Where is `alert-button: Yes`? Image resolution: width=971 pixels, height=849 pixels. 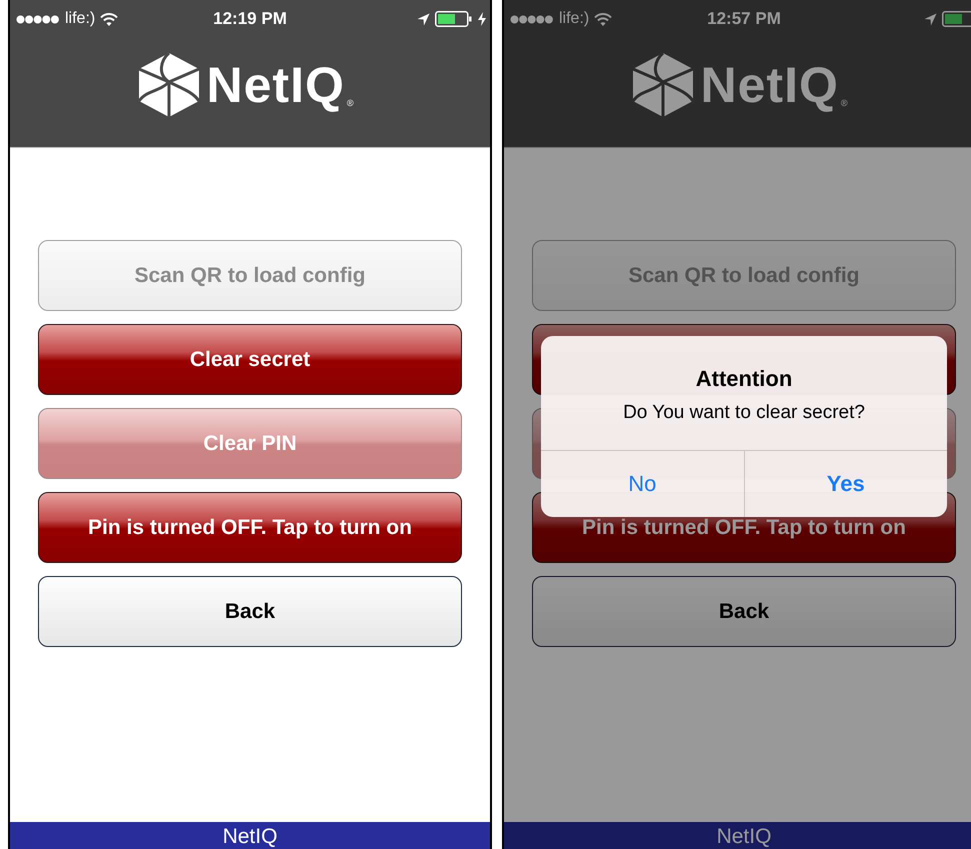 alert-button: Yes is located at coordinates (845, 484).